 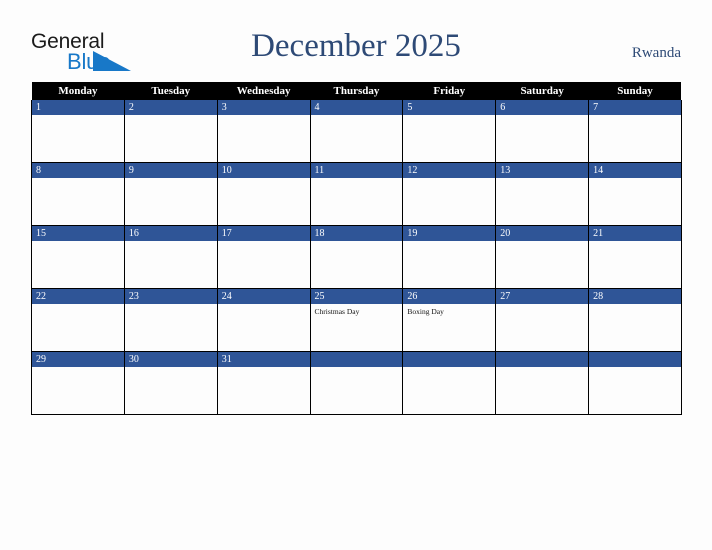 I want to click on calendar-day-cell: 7, so click(x=635, y=131).